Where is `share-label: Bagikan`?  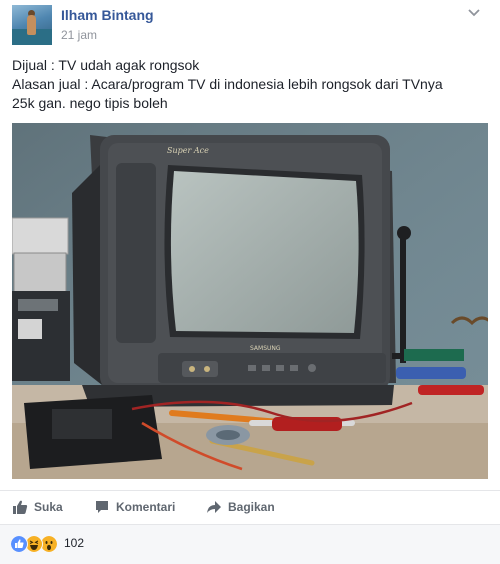
share-label: Bagikan is located at coordinates (251, 507).